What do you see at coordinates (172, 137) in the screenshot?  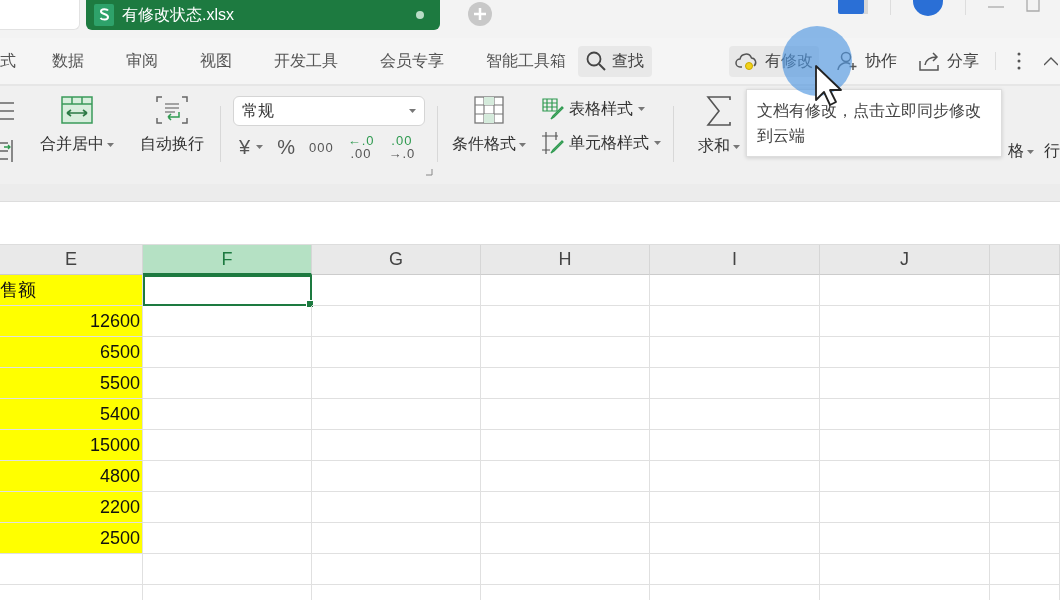 I see `ribbon-button: 自动换行` at bounding box center [172, 137].